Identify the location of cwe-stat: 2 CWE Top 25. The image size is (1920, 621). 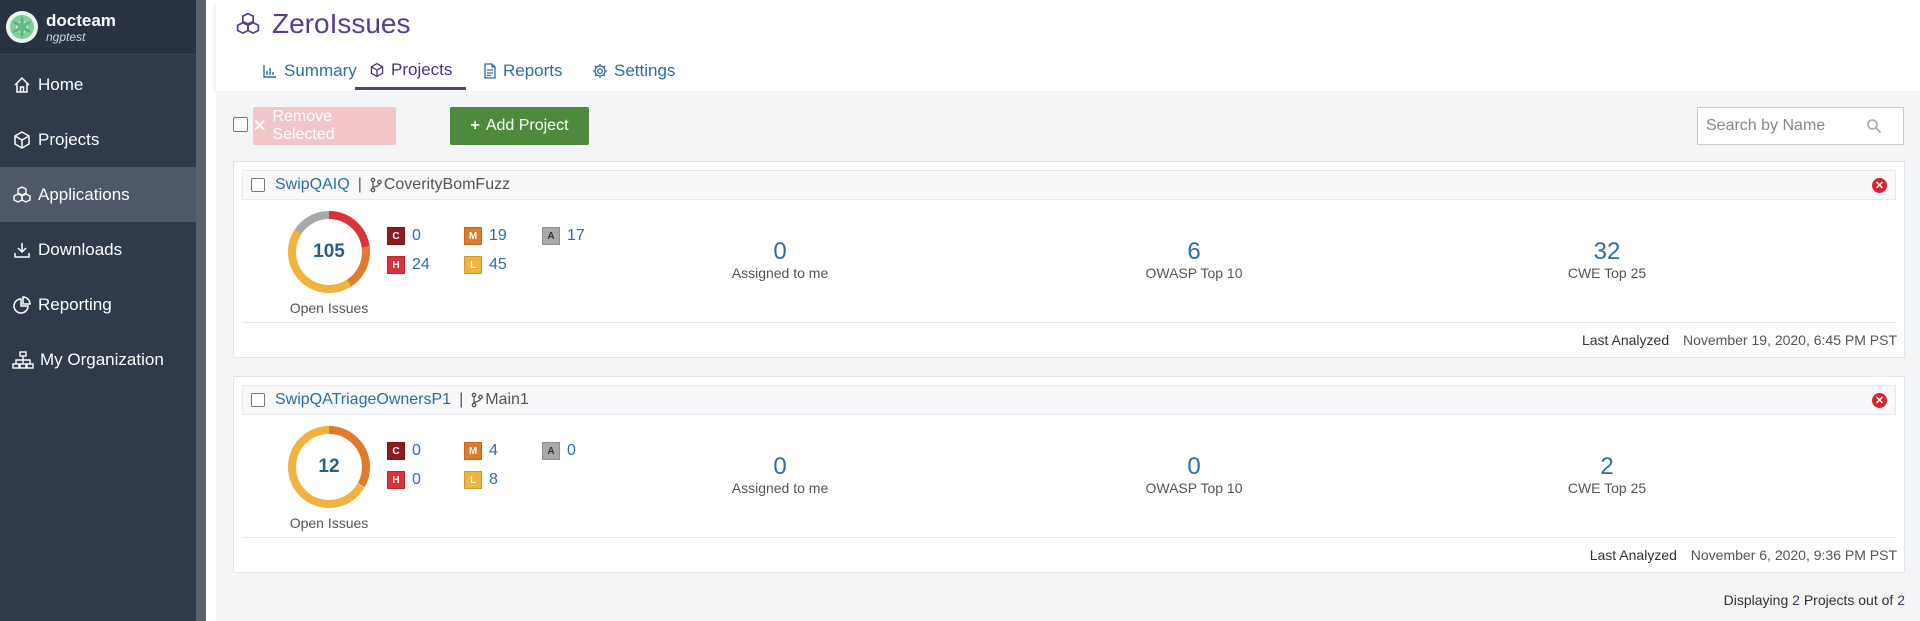
(1607, 476).